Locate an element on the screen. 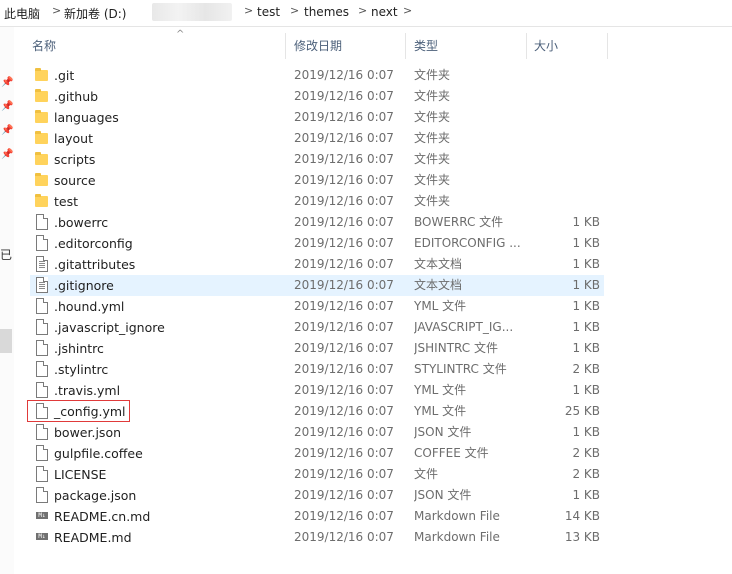 This screenshot has width=732, height=574. file-type: YML 文件 is located at coordinates (440, 306).